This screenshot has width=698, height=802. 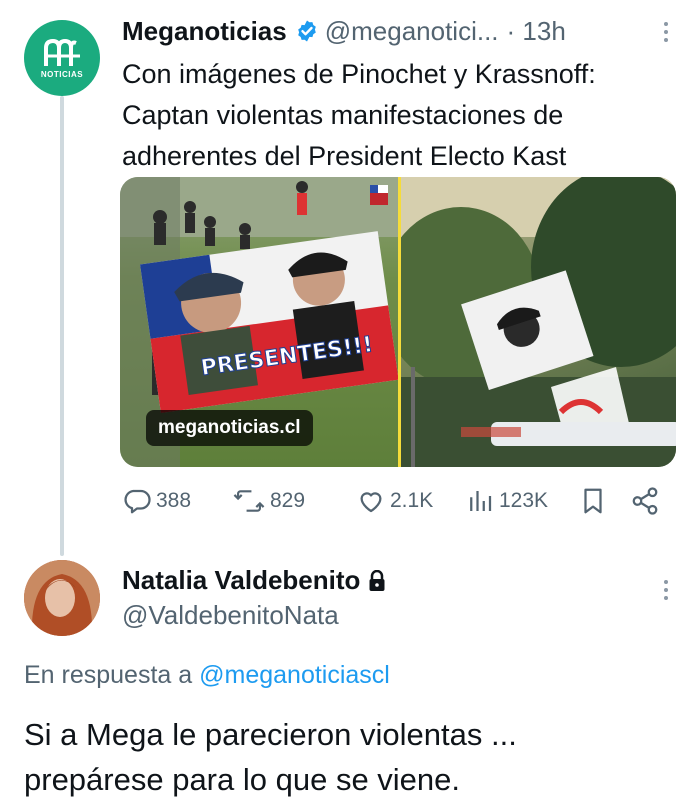 I want to click on reply-author-avatar, so click(x=62, y=598).